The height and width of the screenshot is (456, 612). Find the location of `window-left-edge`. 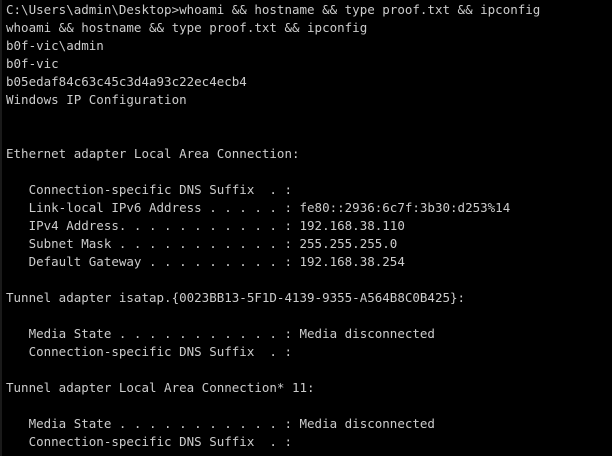

window-left-edge is located at coordinates (1, 228).